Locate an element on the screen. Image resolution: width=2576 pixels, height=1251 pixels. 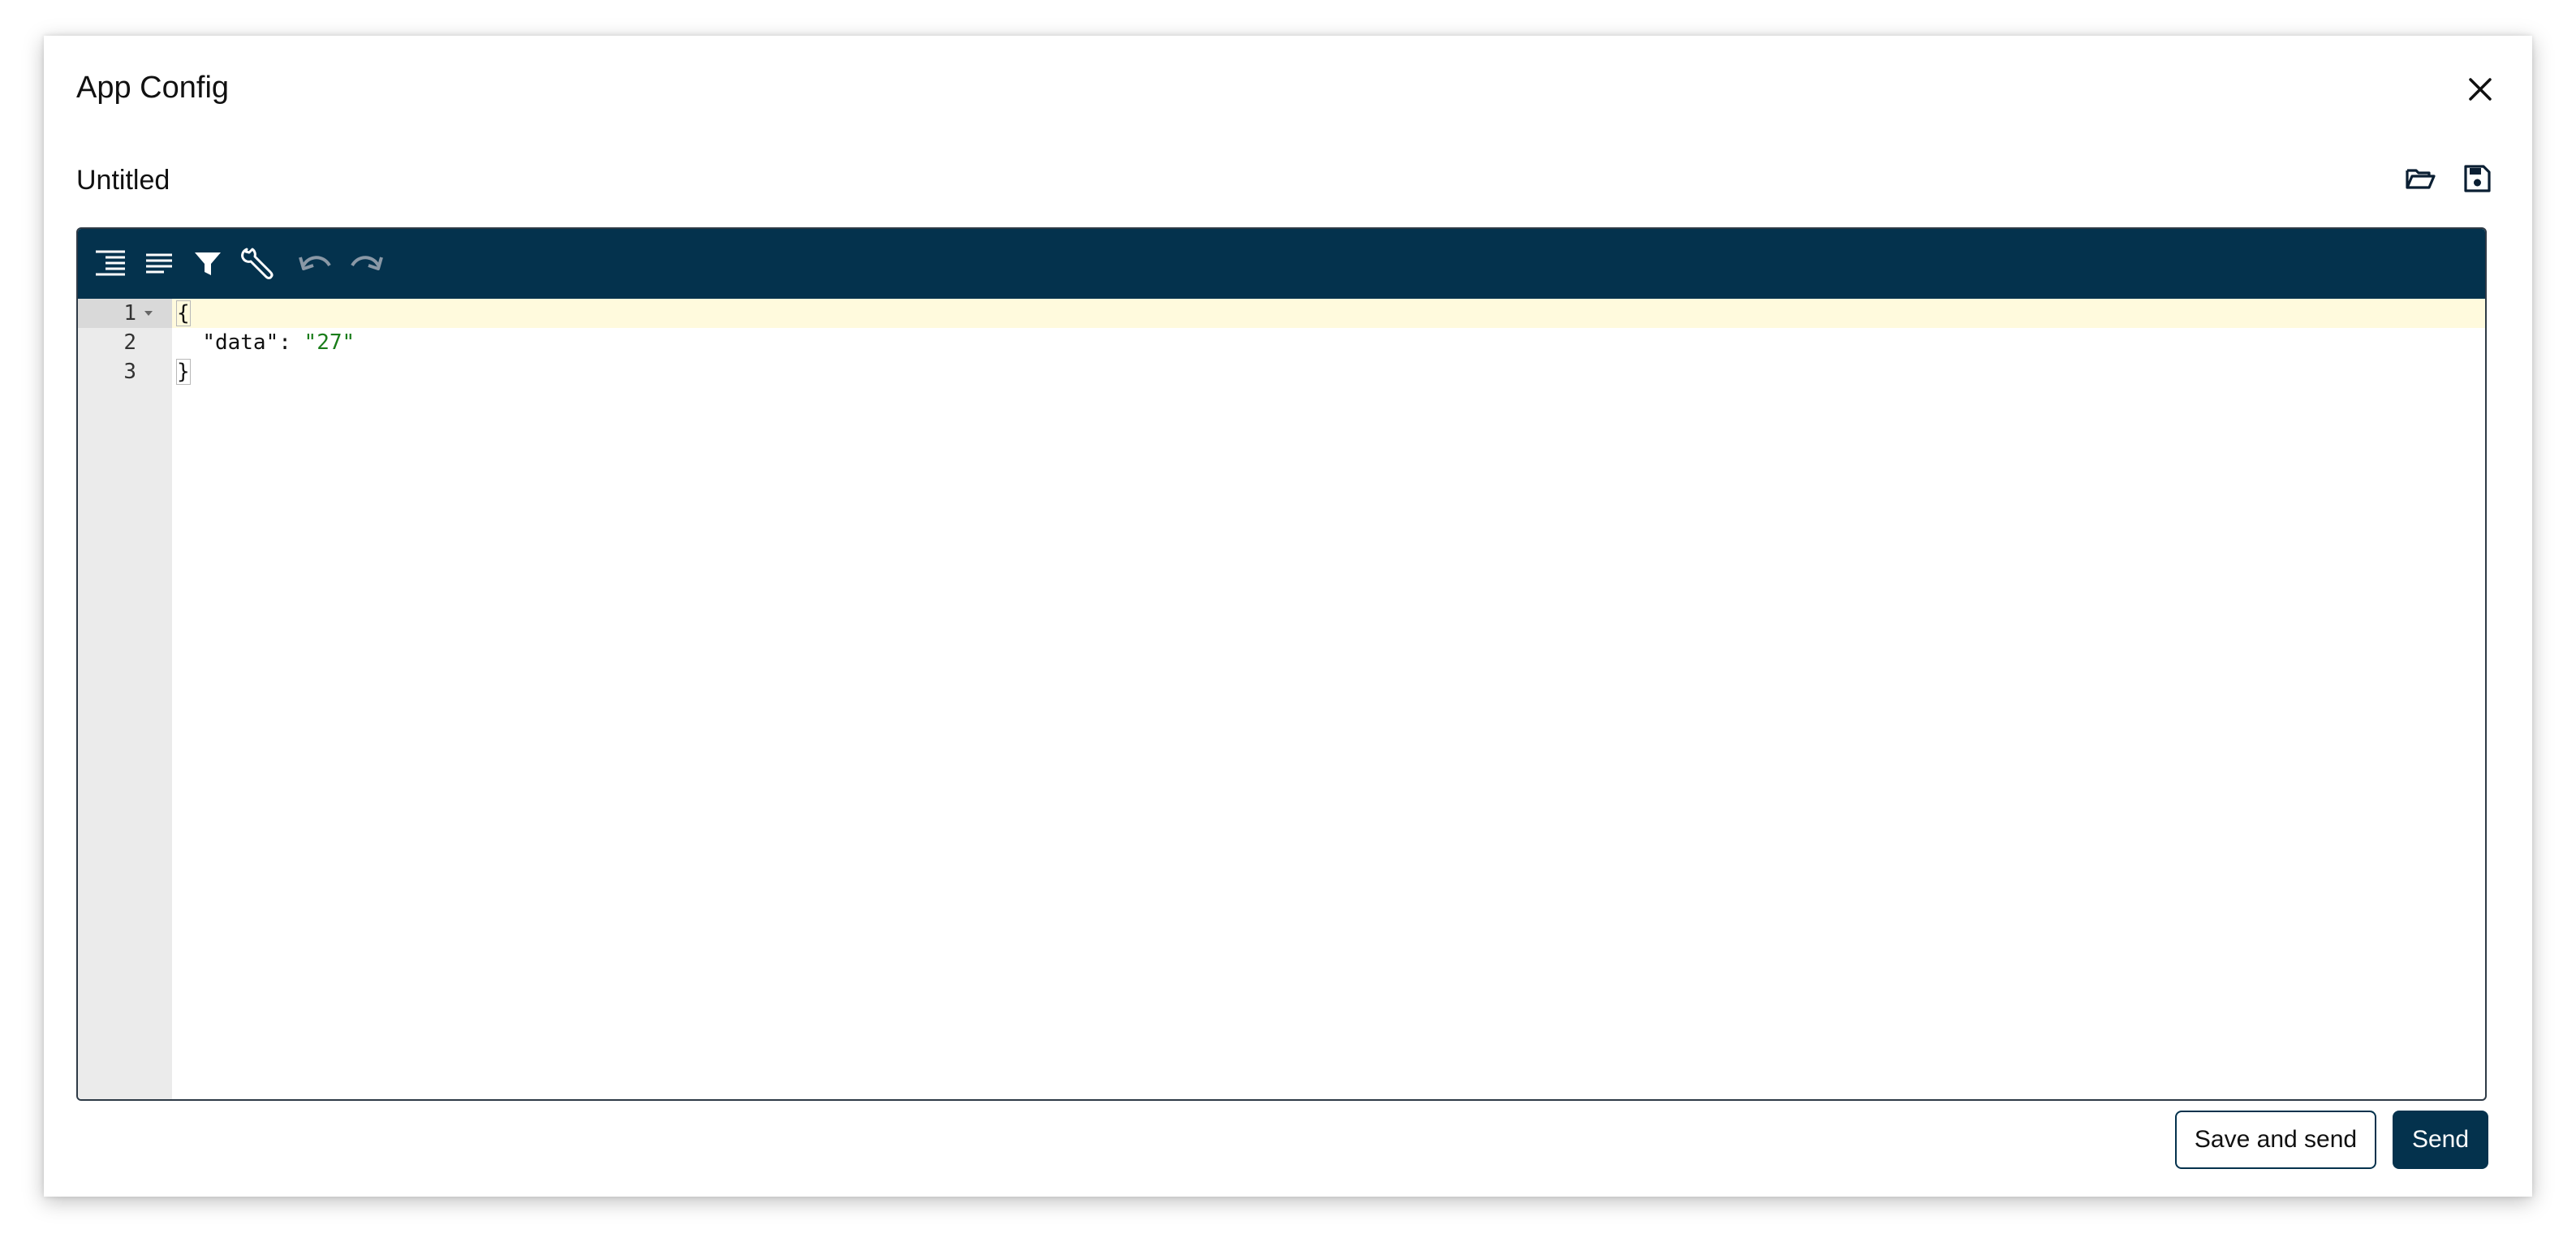
filter-button is located at coordinates (208, 263).